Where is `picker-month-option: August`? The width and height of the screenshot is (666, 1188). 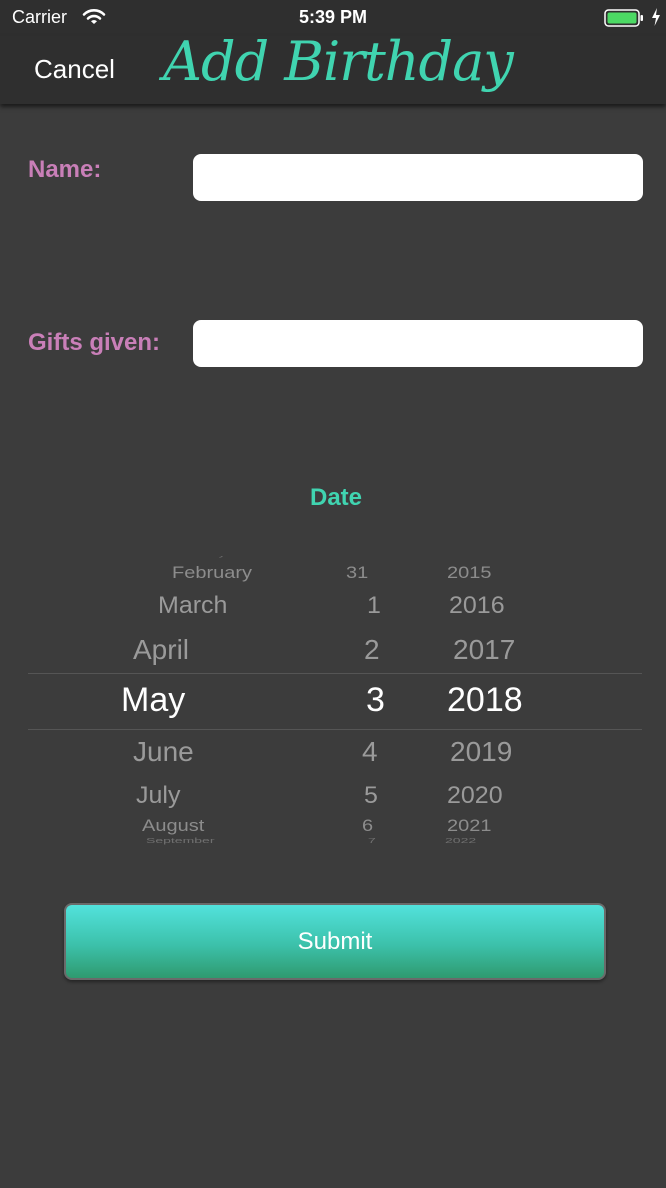 picker-month-option: August is located at coordinates (173, 826).